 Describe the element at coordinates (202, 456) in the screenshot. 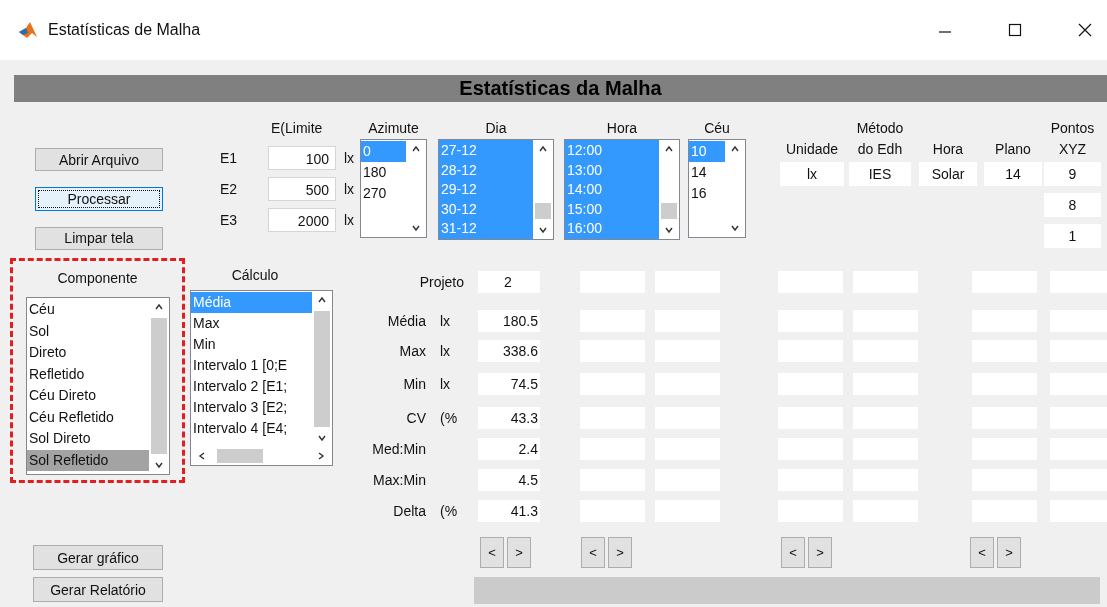

I see `scroll-left-icon` at that location.